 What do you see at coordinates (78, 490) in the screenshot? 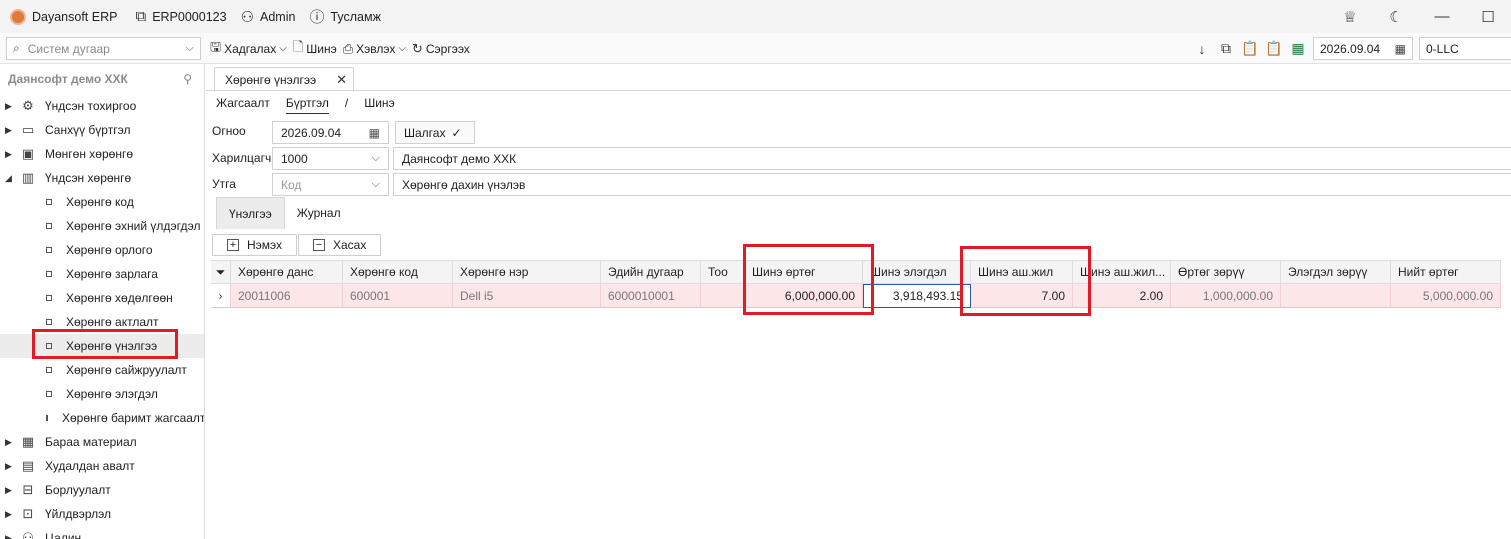
I see `sidebar-item-label: Борлуулалт` at bounding box center [78, 490].